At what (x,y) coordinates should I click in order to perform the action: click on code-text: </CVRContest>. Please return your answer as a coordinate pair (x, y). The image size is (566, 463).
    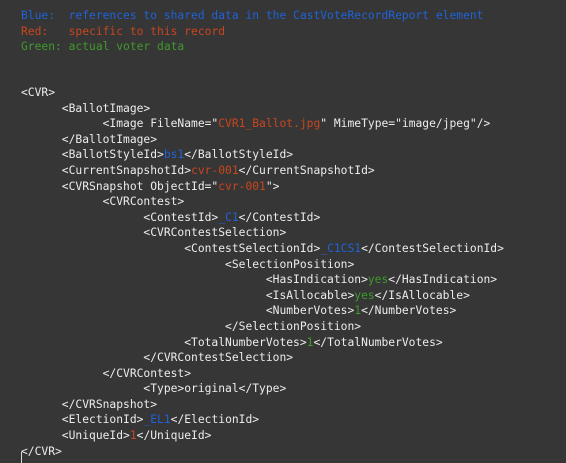
    Looking at the image, I should click on (106, 373).